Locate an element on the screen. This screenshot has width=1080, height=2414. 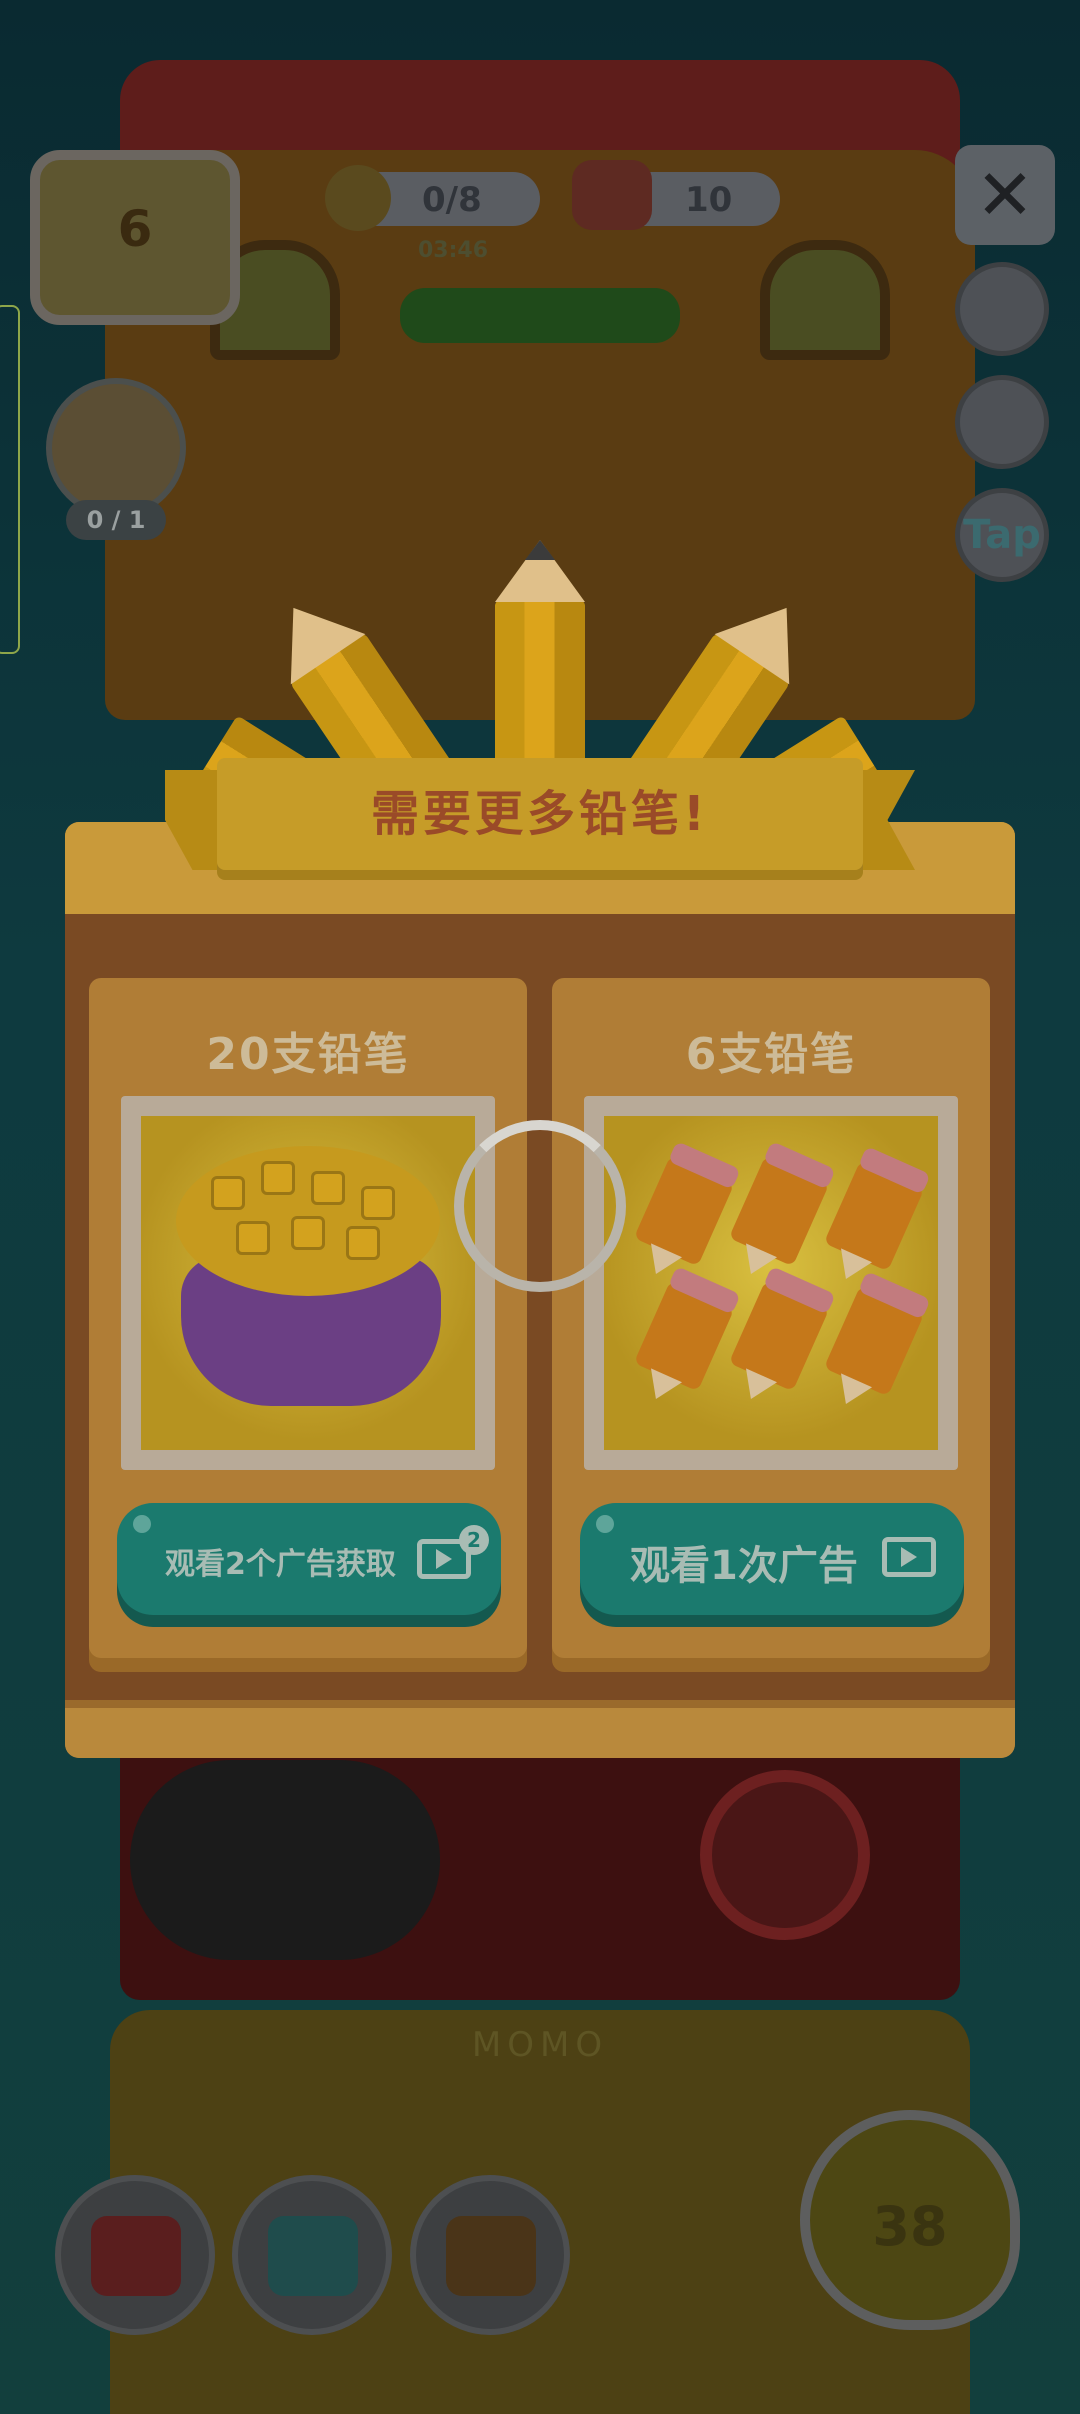
gallery-button is located at coordinates (490, 2255).